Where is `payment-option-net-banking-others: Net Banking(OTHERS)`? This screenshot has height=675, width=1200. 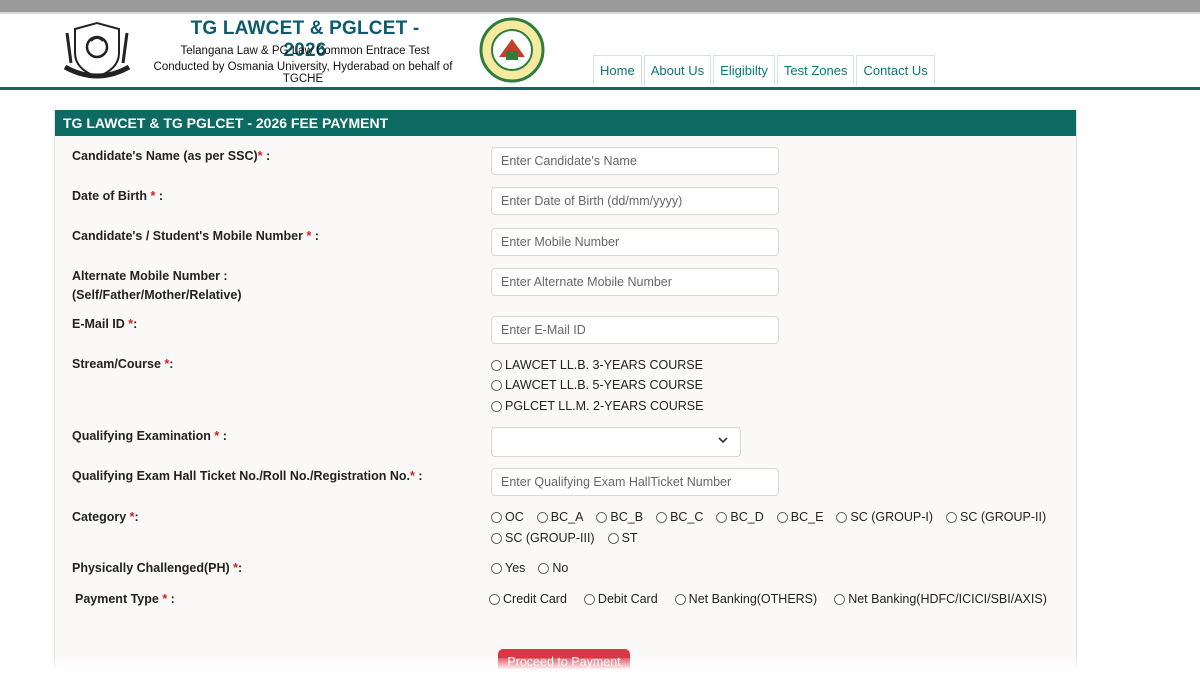 payment-option-net-banking-others: Net Banking(OTHERS) is located at coordinates (745, 599).